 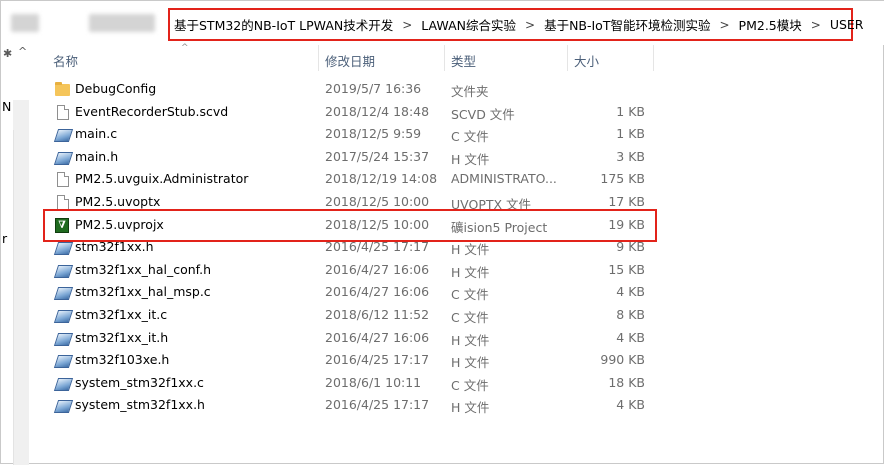 What do you see at coordinates (350, 225) in the screenshot?
I see `highlight-annotation` at bounding box center [350, 225].